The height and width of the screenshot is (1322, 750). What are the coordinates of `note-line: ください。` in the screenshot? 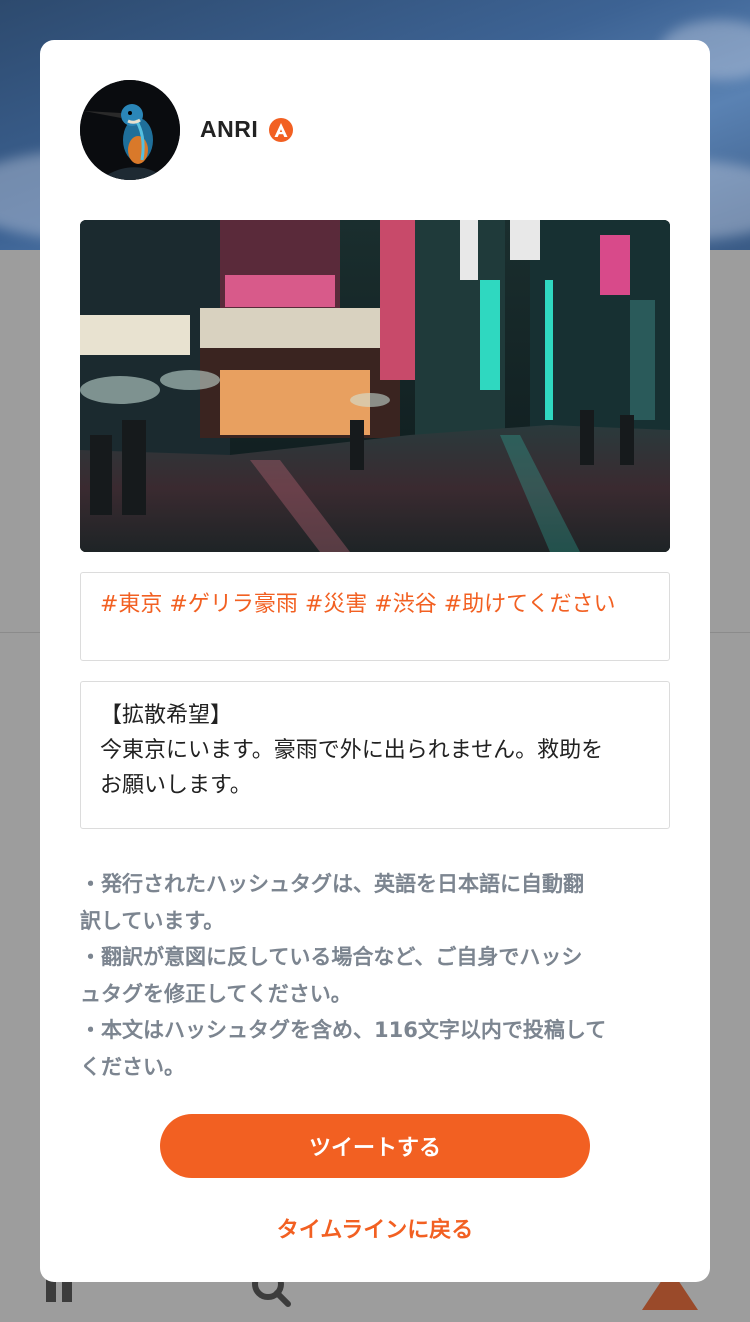 It's located at (132, 1066).